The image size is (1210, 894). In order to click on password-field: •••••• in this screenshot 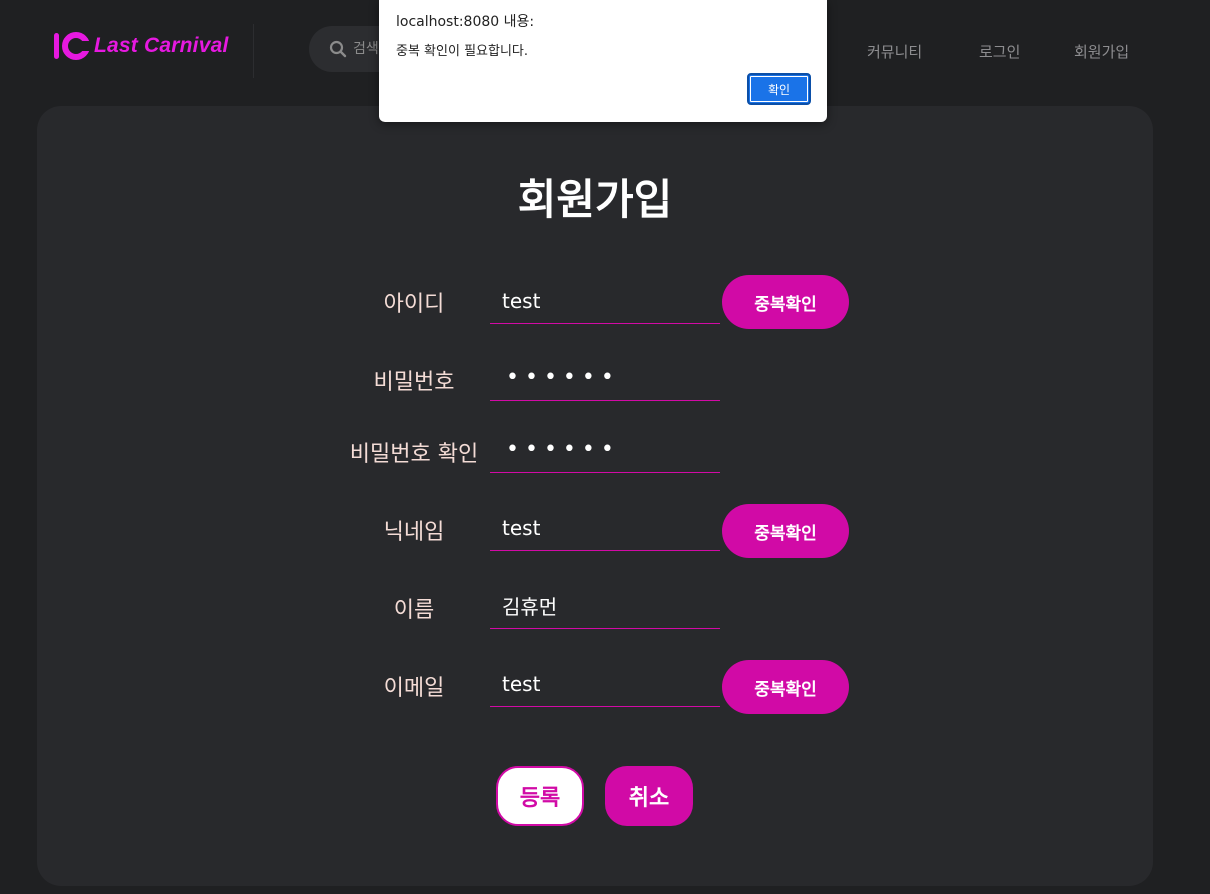, I will do `click(605, 378)`.